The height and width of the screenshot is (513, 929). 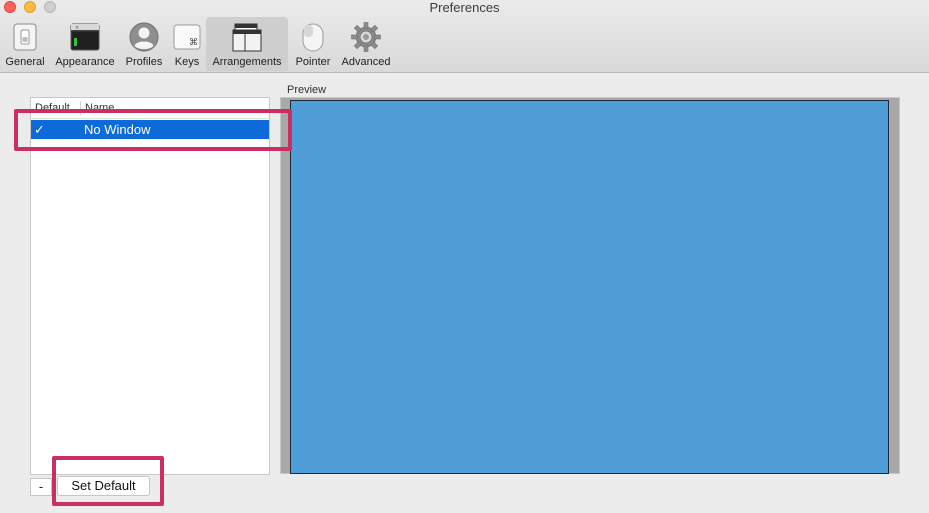 I want to click on gear-icon, so click(x=366, y=37).